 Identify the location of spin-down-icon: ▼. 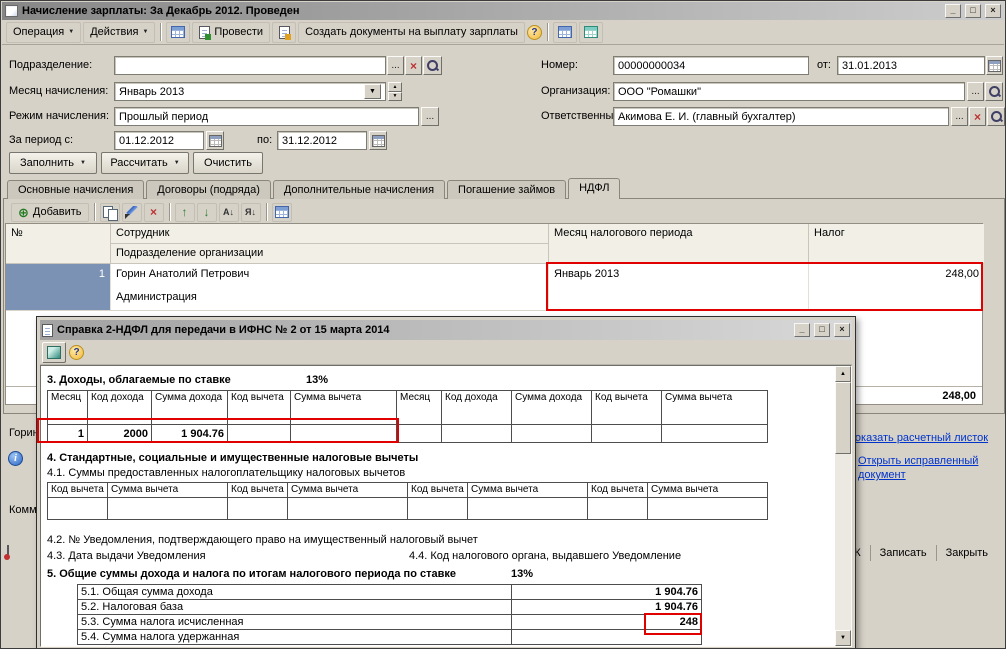
(395, 96).